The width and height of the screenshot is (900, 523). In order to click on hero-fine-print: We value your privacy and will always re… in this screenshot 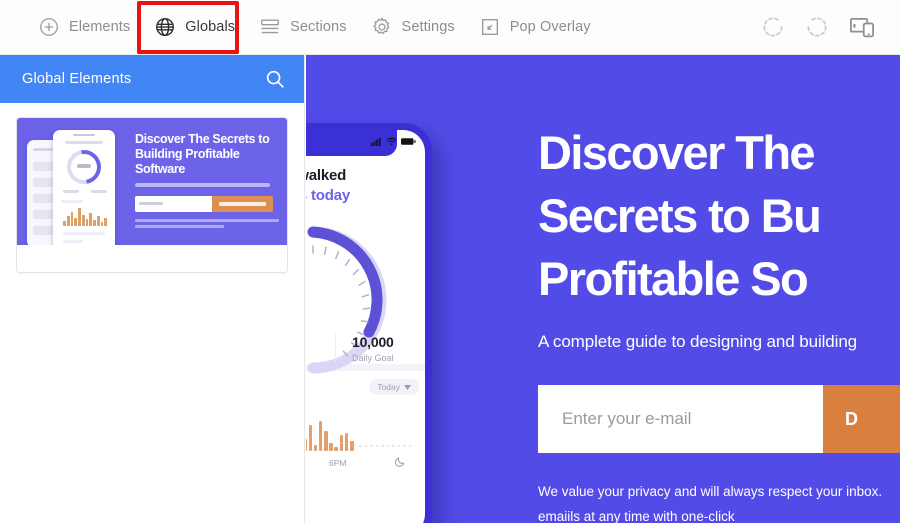, I will do `click(719, 501)`.